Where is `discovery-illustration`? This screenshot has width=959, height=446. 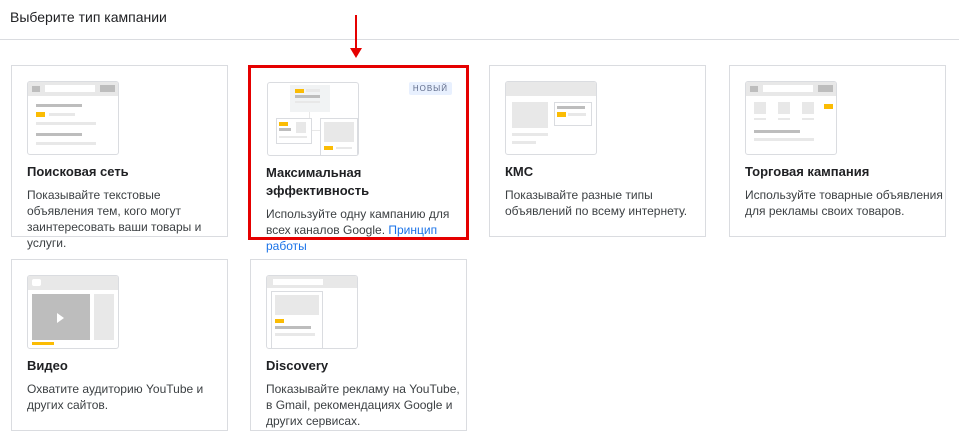 discovery-illustration is located at coordinates (312, 312).